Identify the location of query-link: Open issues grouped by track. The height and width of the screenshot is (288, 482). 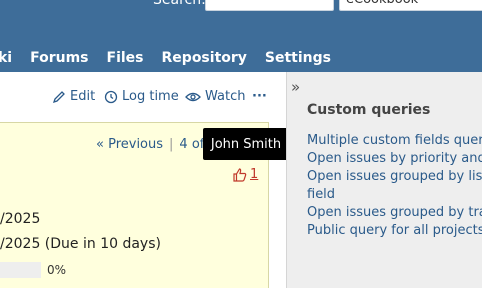
(394, 213).